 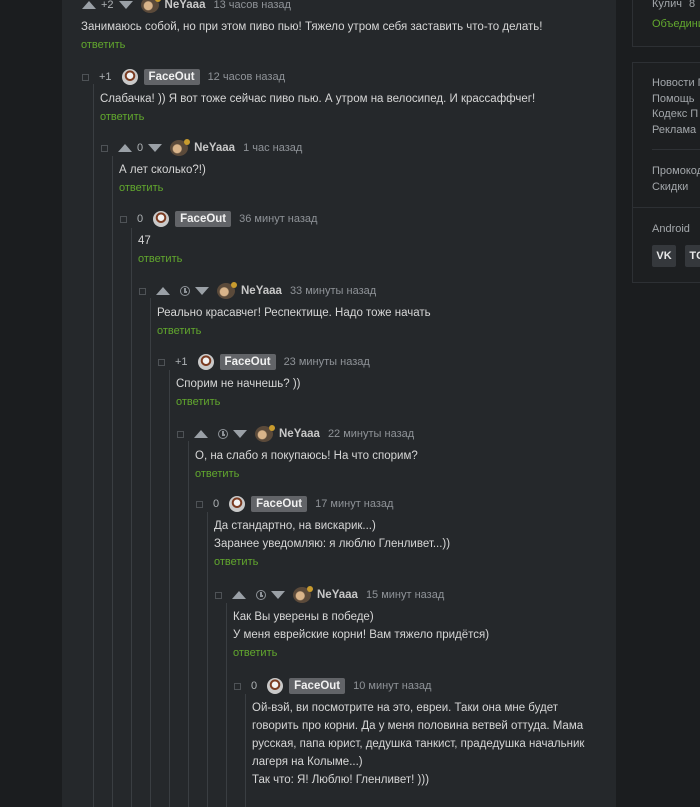 I want to click on sidebar-apps-label: Android, so click(x=671, y=229).